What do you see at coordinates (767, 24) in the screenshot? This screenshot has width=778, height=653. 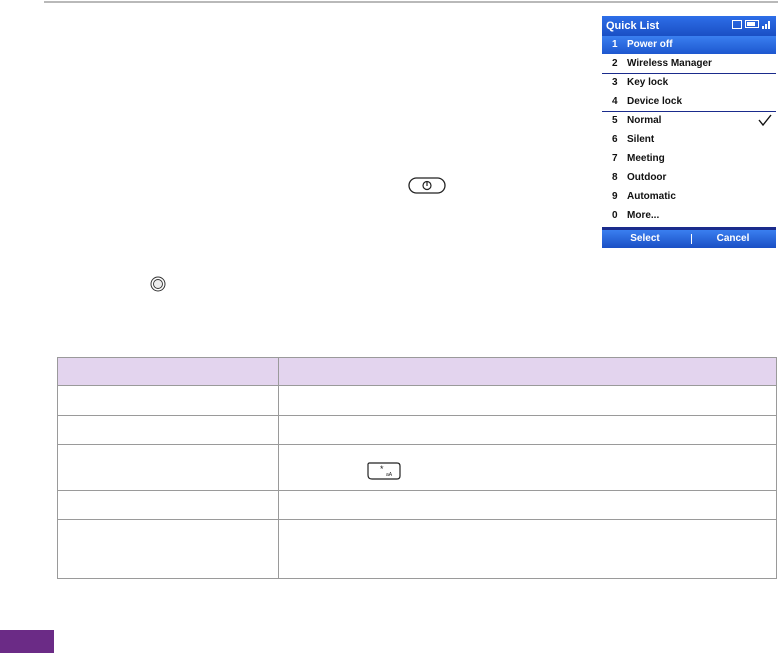 I see `signal-icon` at bounding box center [767, 24].